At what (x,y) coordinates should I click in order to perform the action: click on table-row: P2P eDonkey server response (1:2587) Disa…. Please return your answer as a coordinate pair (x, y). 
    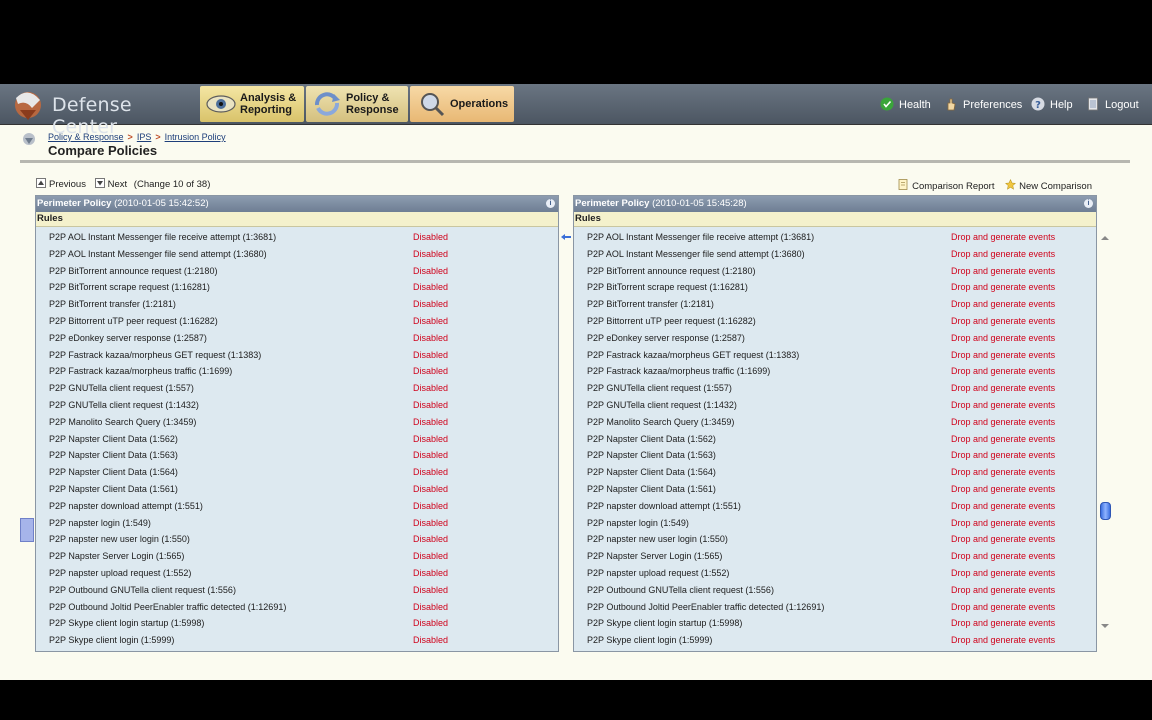
    Looking at the image, I should click on (297, 338).